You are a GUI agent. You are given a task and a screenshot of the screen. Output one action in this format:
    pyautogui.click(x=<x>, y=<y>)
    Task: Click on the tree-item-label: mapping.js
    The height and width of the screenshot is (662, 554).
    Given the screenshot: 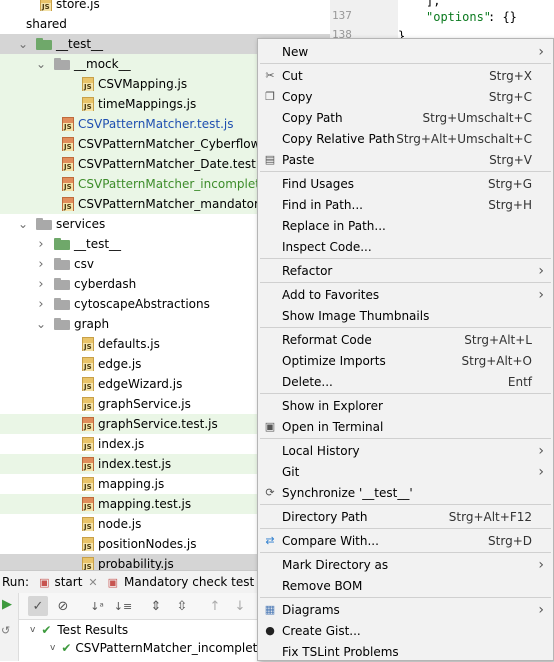 What is the action you would take?
    pyautogui.click(x=131, y=484)
    